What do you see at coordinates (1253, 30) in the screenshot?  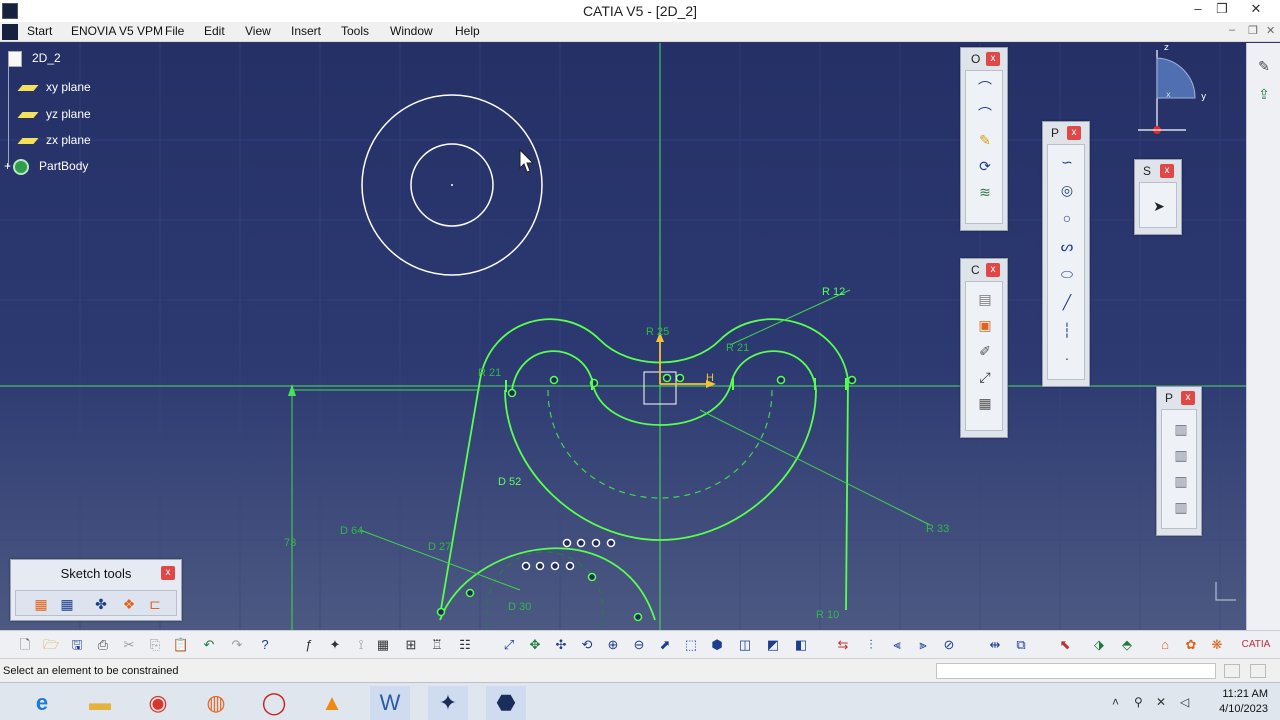 I see `doc-restore-icon: ❐` at bounding box center [1253, 30].